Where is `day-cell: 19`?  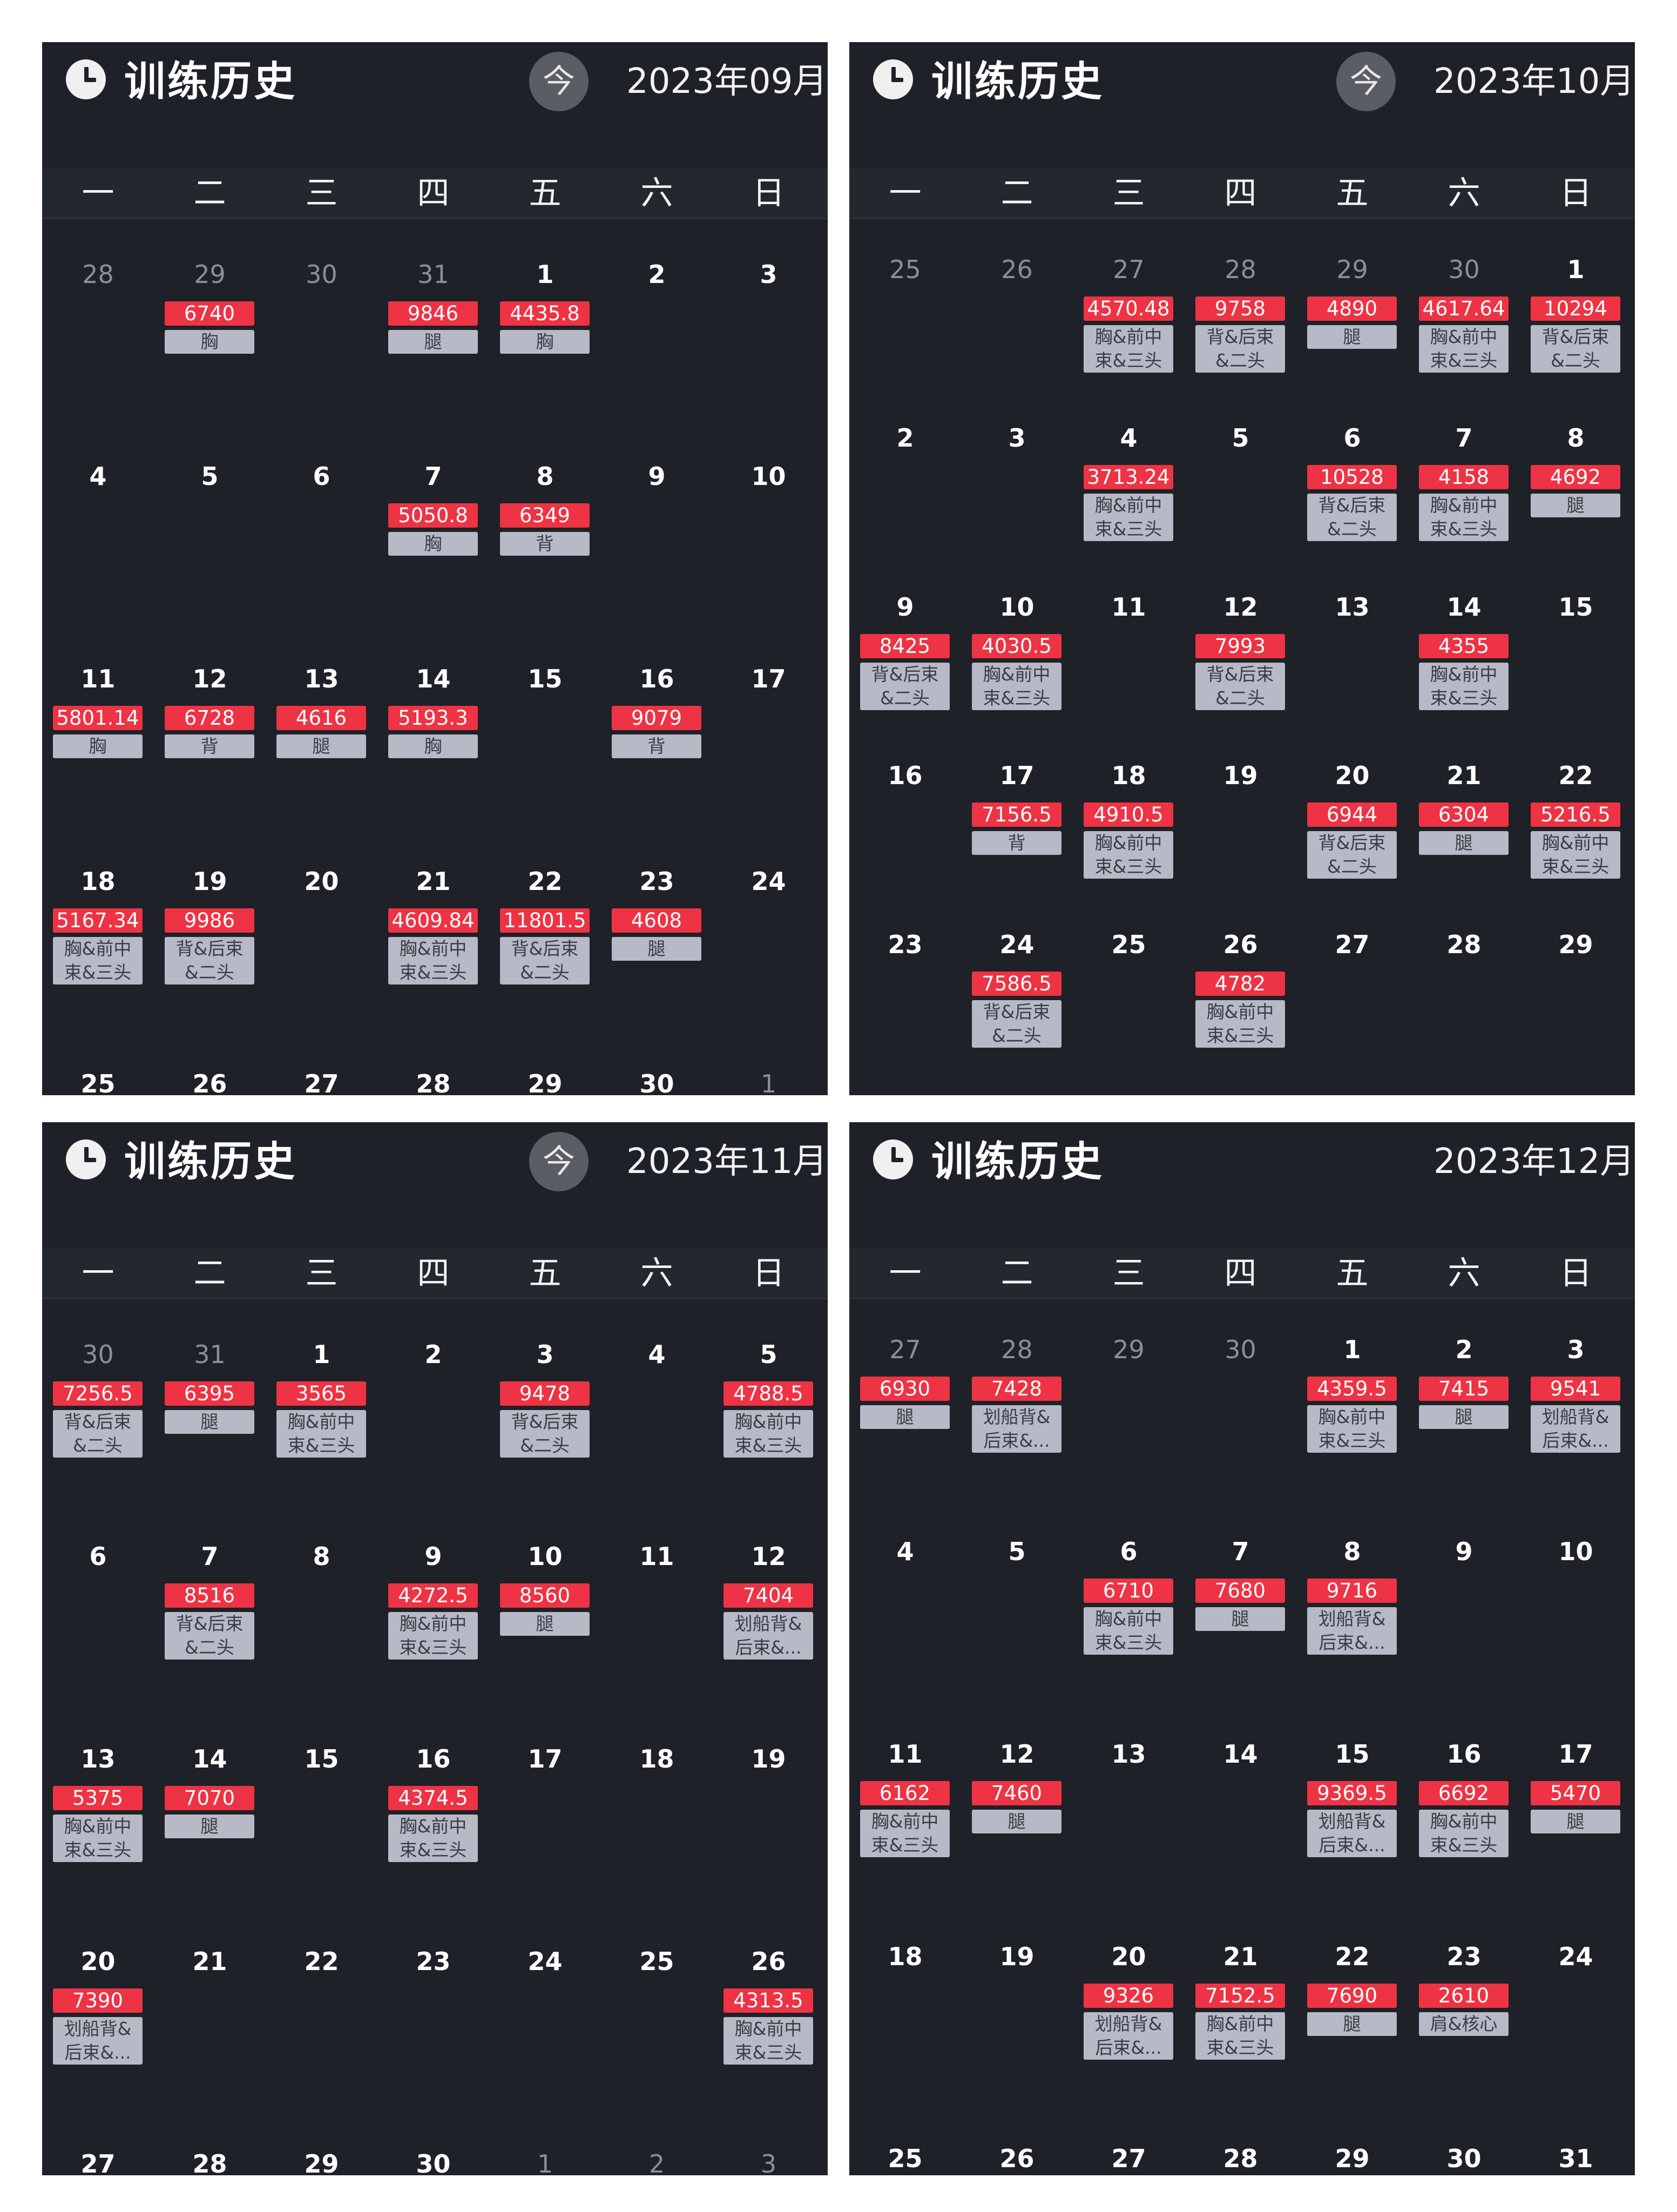
day-cell: 19 is located at coordinates (1240, 840).